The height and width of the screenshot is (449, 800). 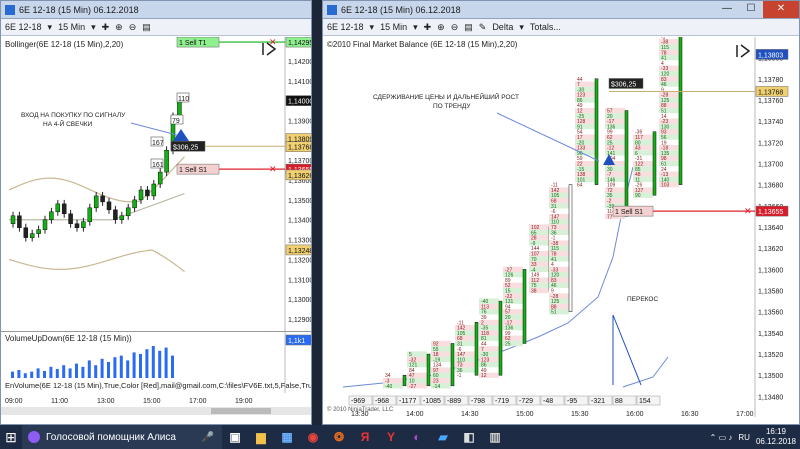 I want to click on file-explorer-icon: ▆, so click(x=261, y=437).